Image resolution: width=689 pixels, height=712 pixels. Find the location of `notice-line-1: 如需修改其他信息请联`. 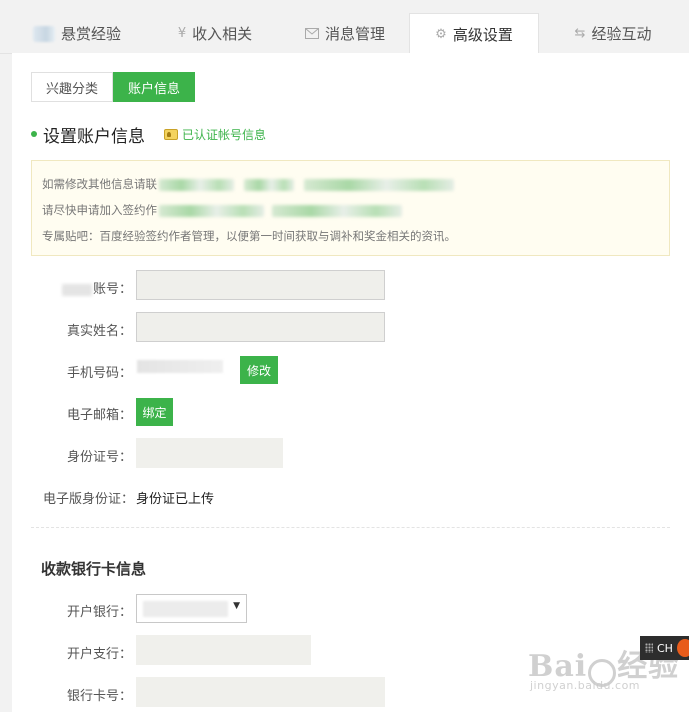

notice-line-1: 如需修改其他信息请联 is located at coordinates (248, 184).